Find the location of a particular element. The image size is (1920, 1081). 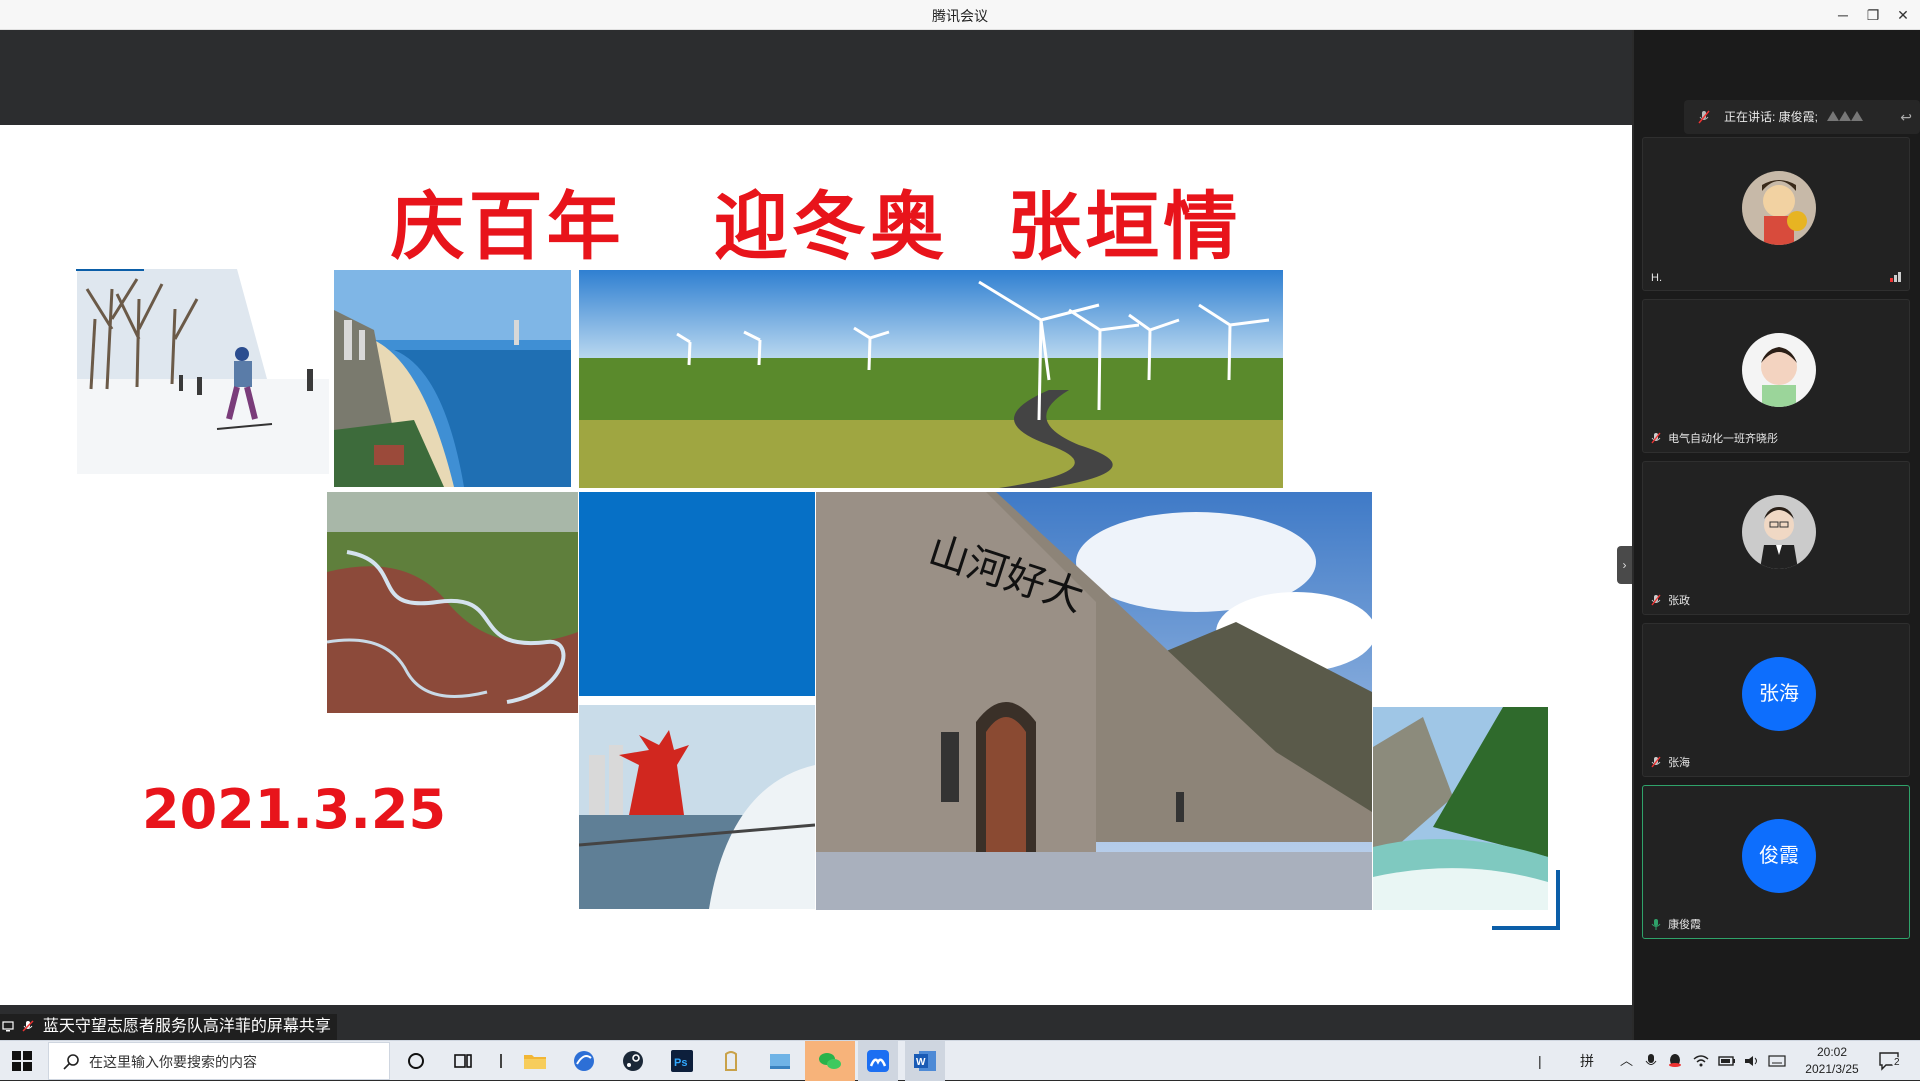

photo-great-wall: 山河好大 is located at coordinates (1094, 701).